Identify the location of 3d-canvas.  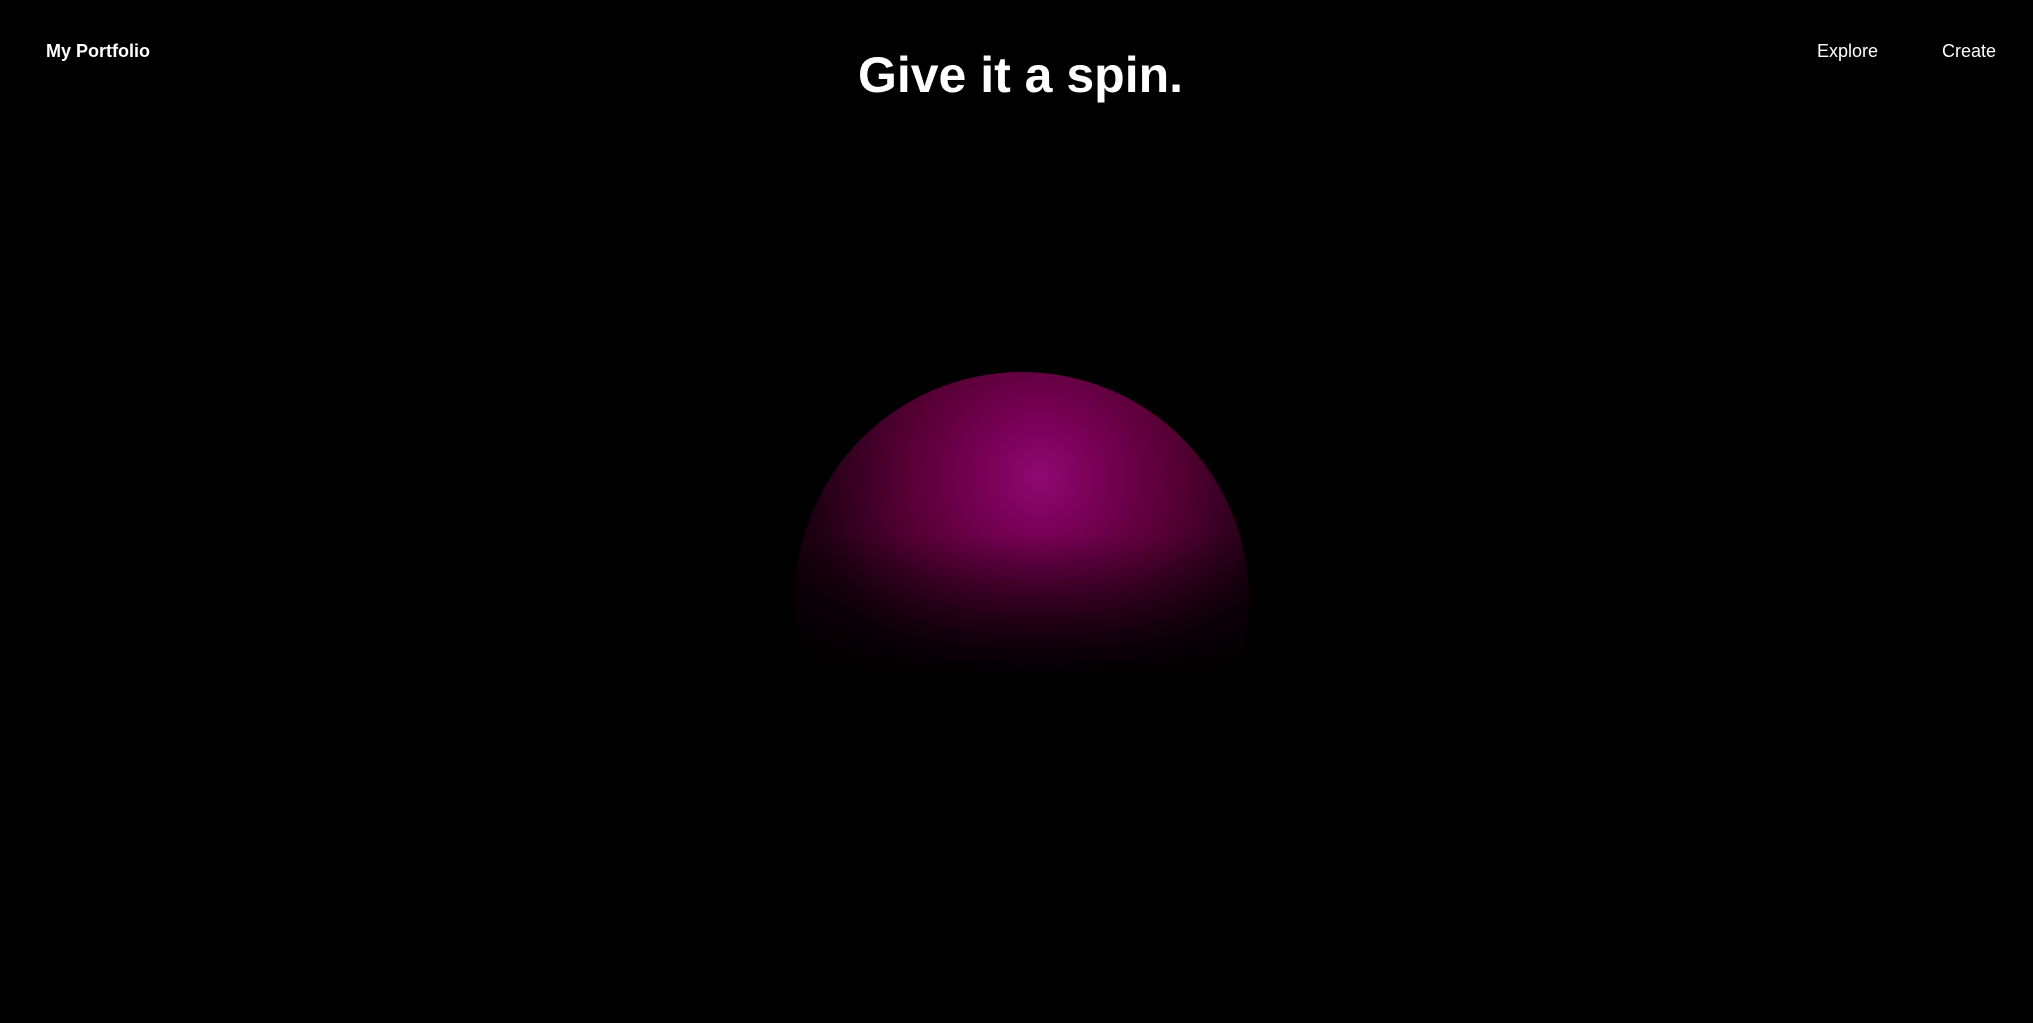
(1022, 519).